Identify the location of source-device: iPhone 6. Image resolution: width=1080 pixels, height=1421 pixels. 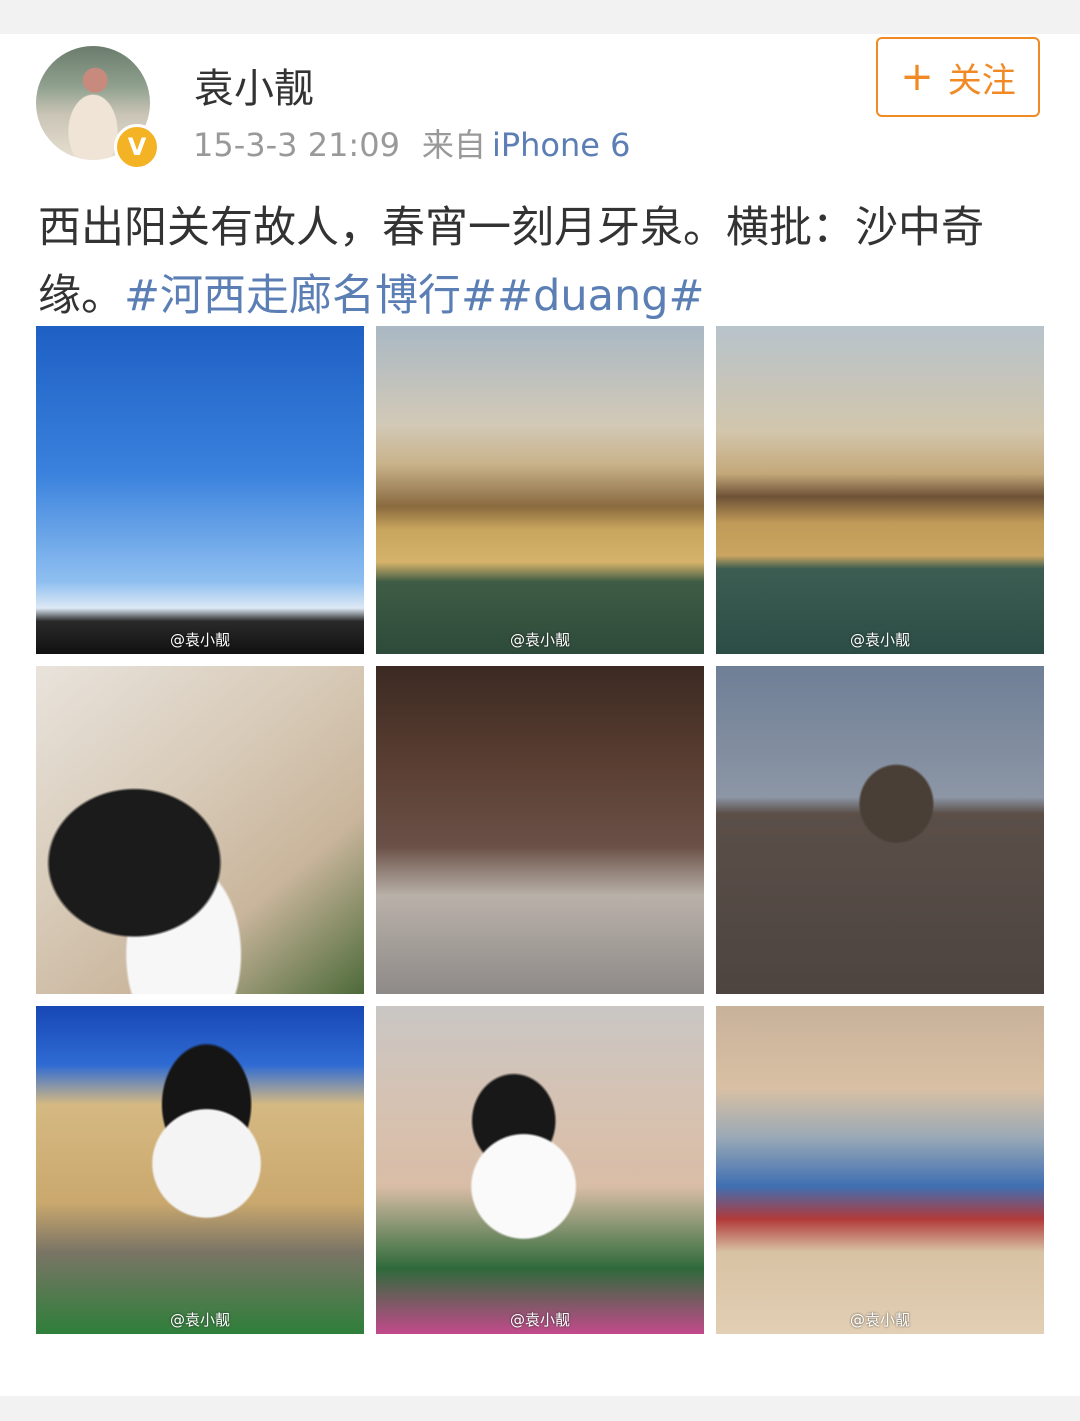
(561, 145).